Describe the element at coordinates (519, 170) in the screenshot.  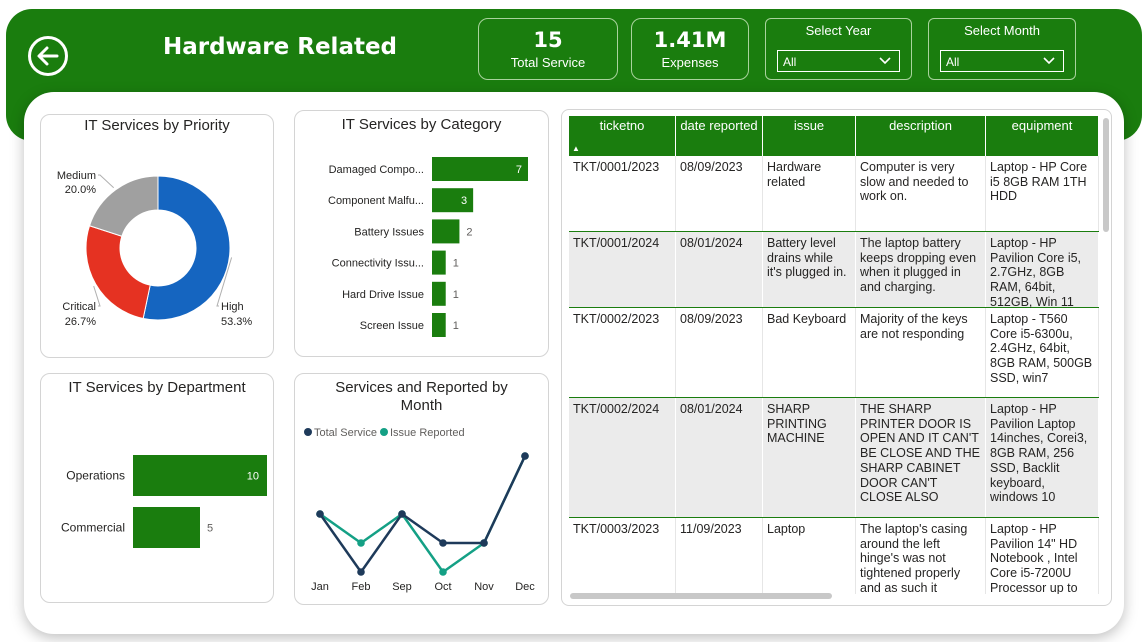
I see `category-value: 7` at that location.